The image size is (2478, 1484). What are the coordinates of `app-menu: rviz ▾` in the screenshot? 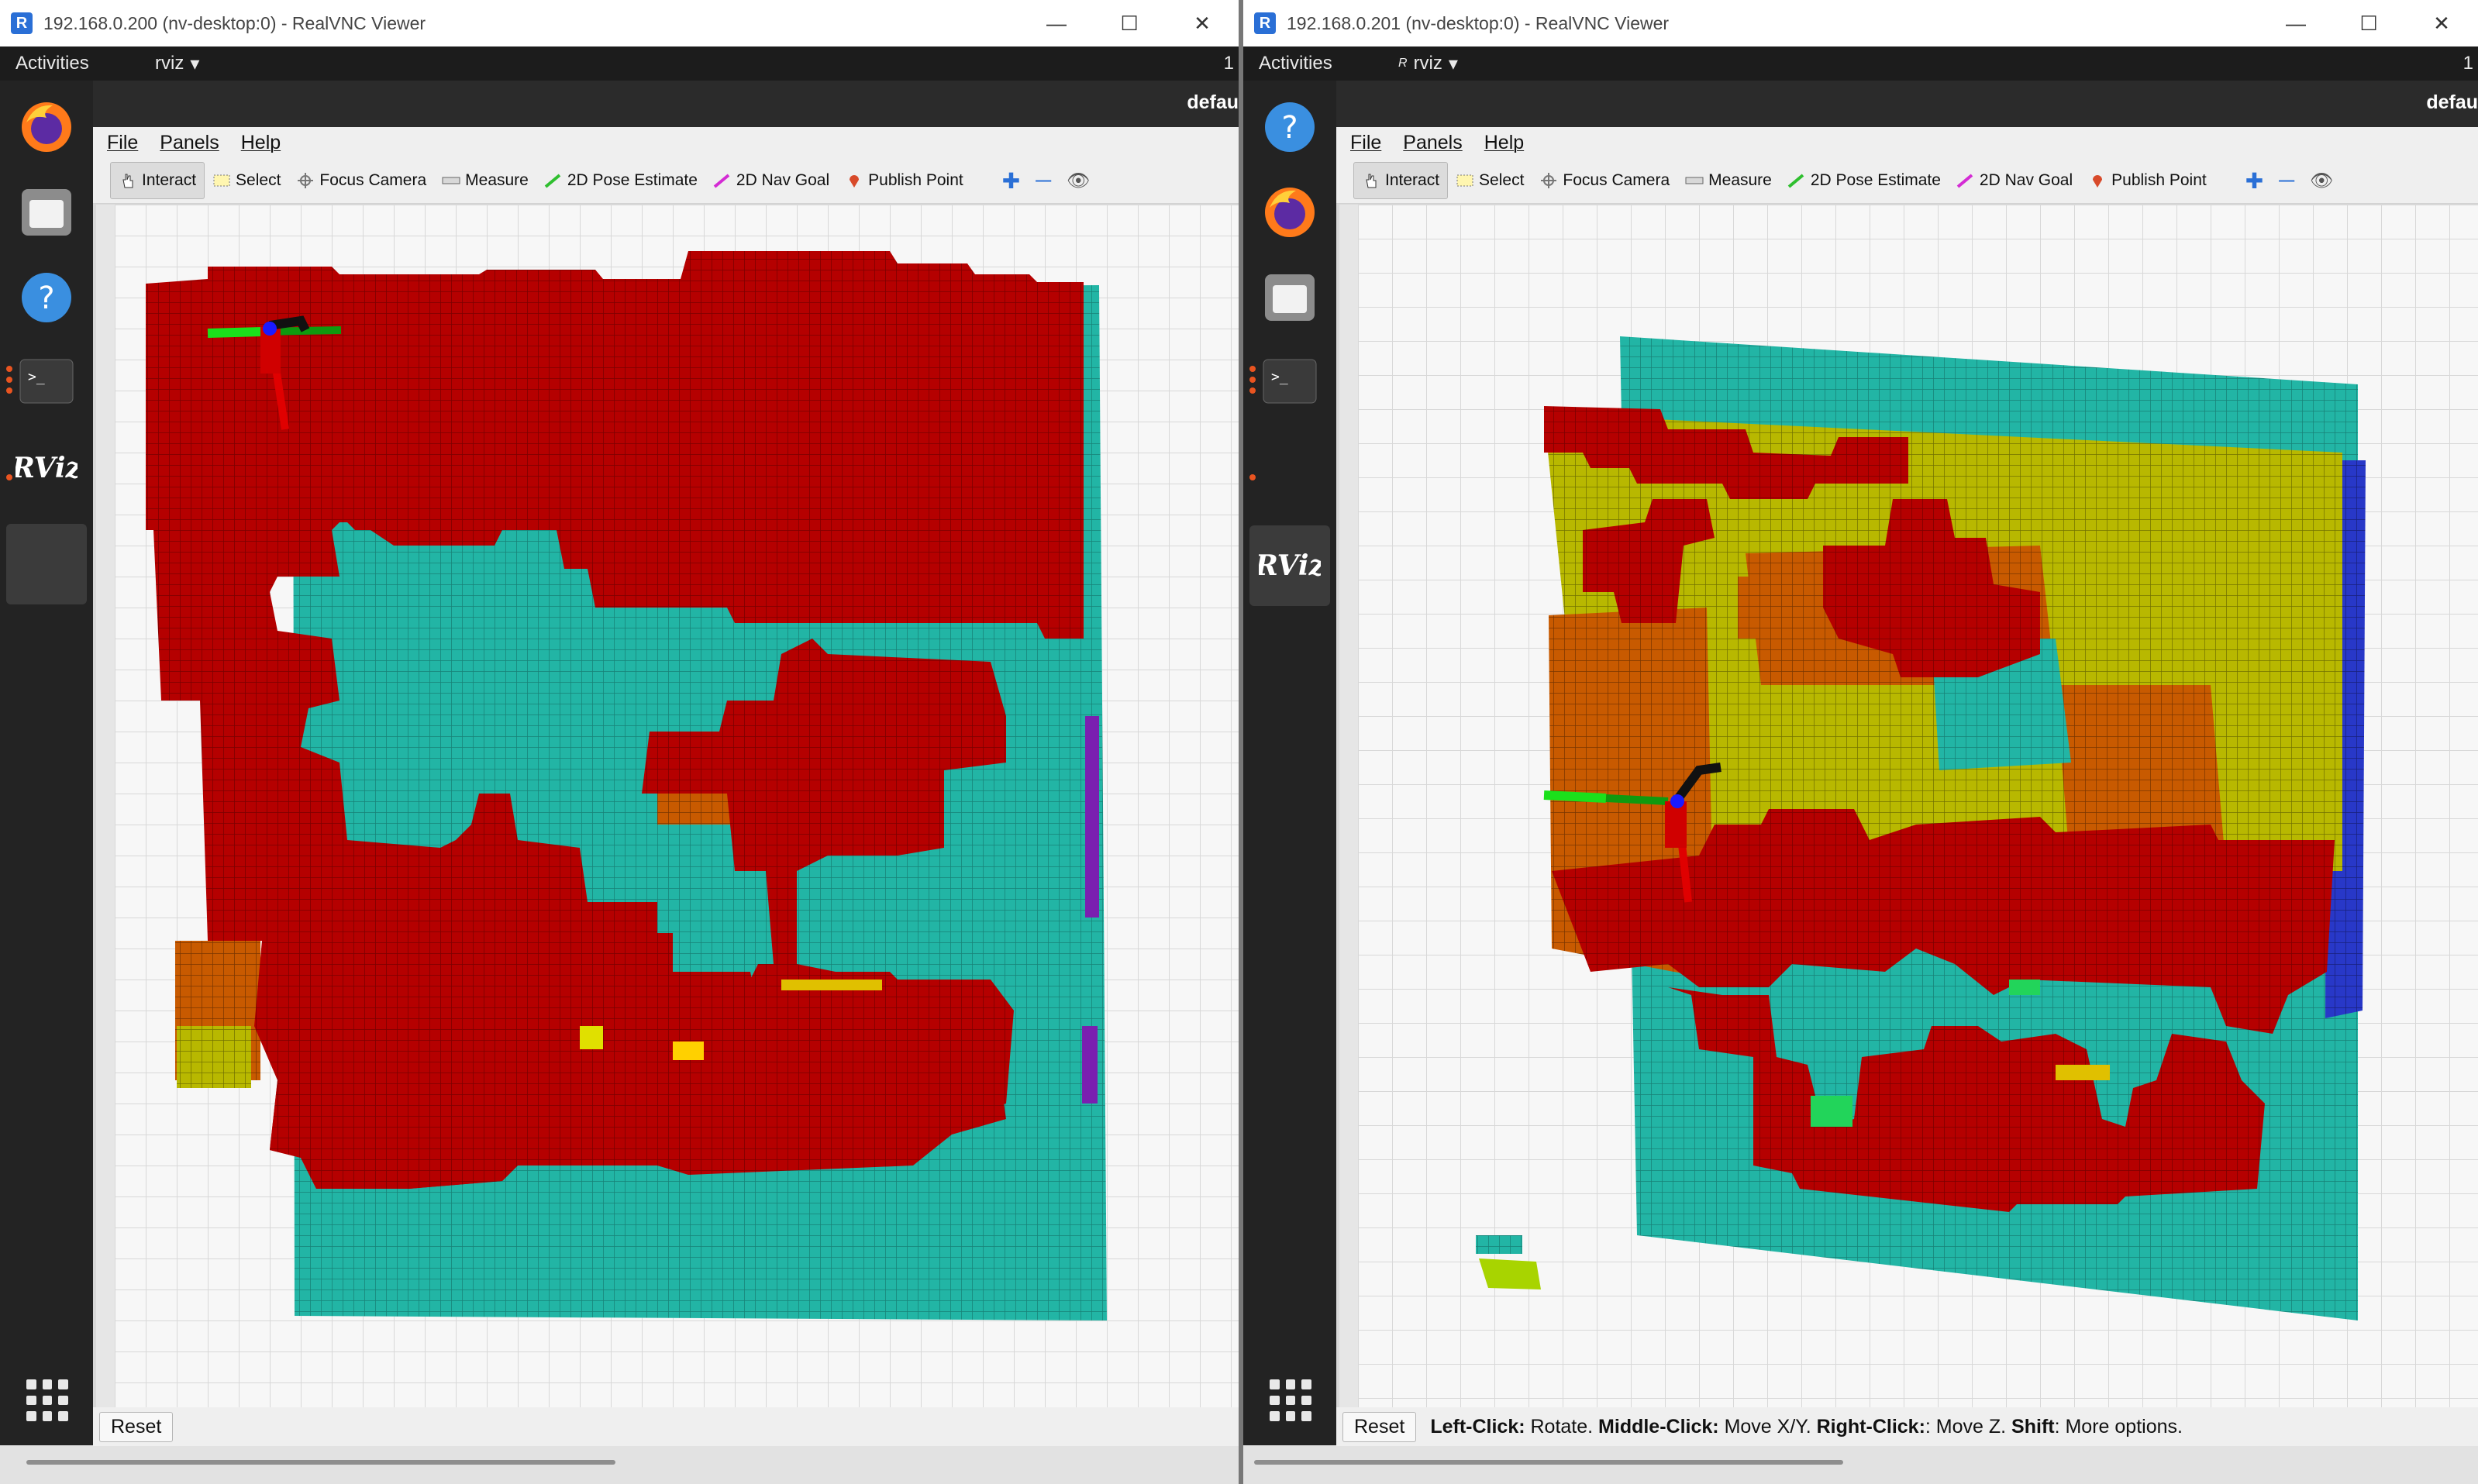 It's located at (177, 64).